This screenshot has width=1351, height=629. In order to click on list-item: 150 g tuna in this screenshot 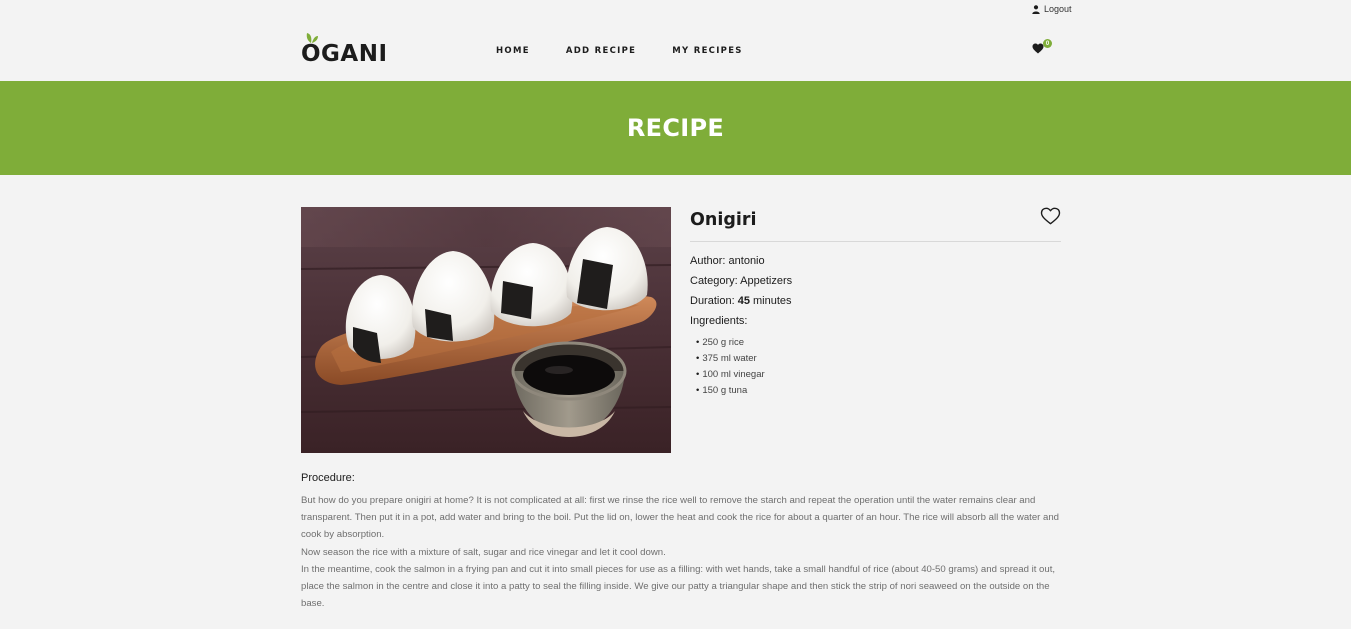, I will do `click(878, 392)`.